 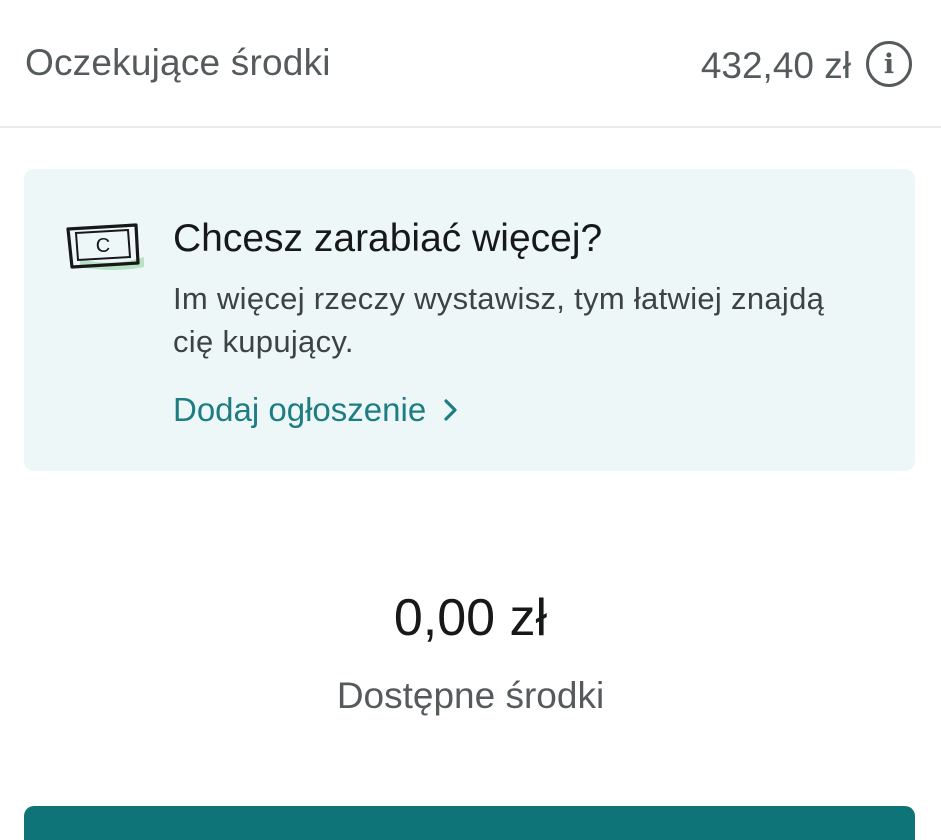 I want to click on add-listing-label: Dodaj ogłoszenie, so click(x=300, y=409).